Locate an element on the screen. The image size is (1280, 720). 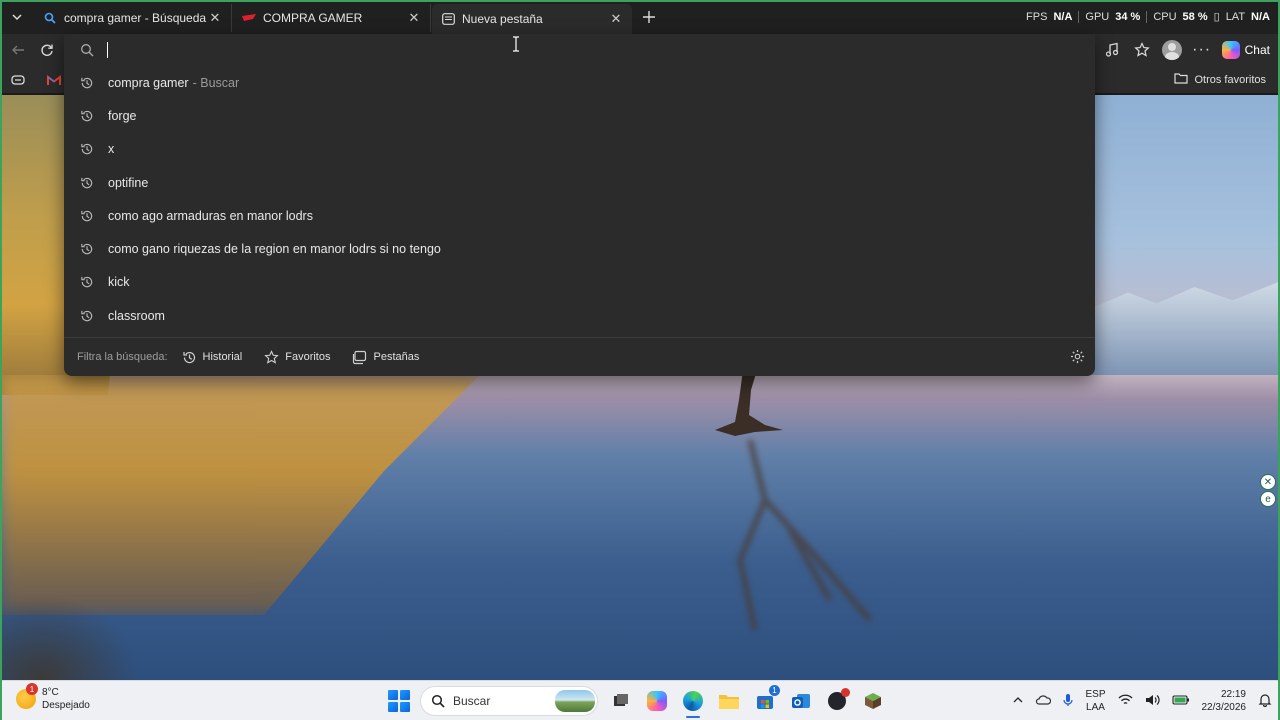
other-favorites-label: Otros favoritos is located at coordinates (1230, 79).